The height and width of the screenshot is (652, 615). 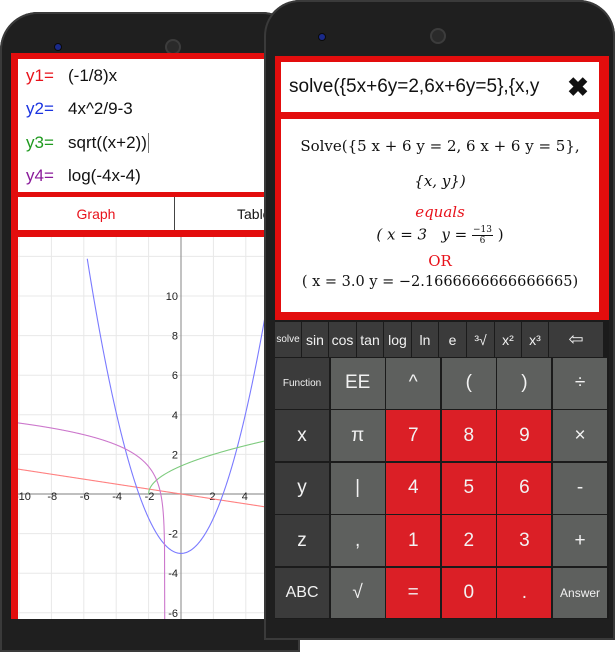 What do you see at coordinates (302, 436) in the screenshot?
I see `key-left: x` at bounding box center [302, 436].